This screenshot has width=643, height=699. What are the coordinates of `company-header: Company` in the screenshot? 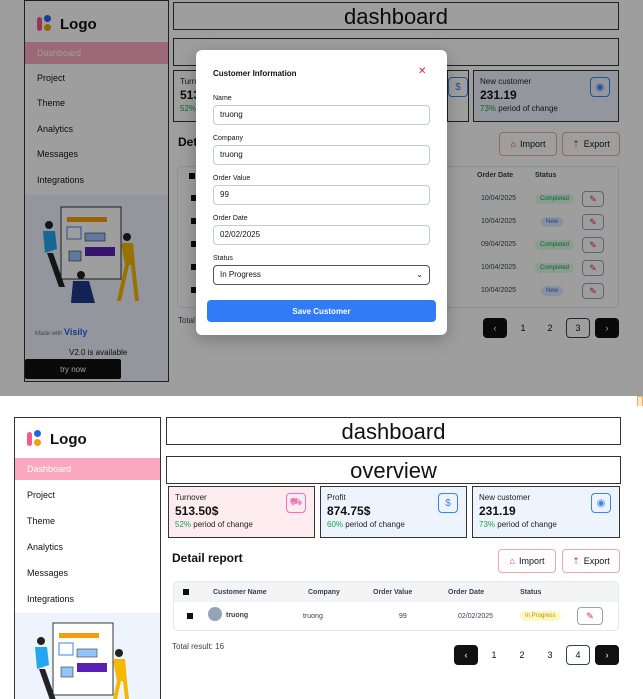 It's located at (324, 592).